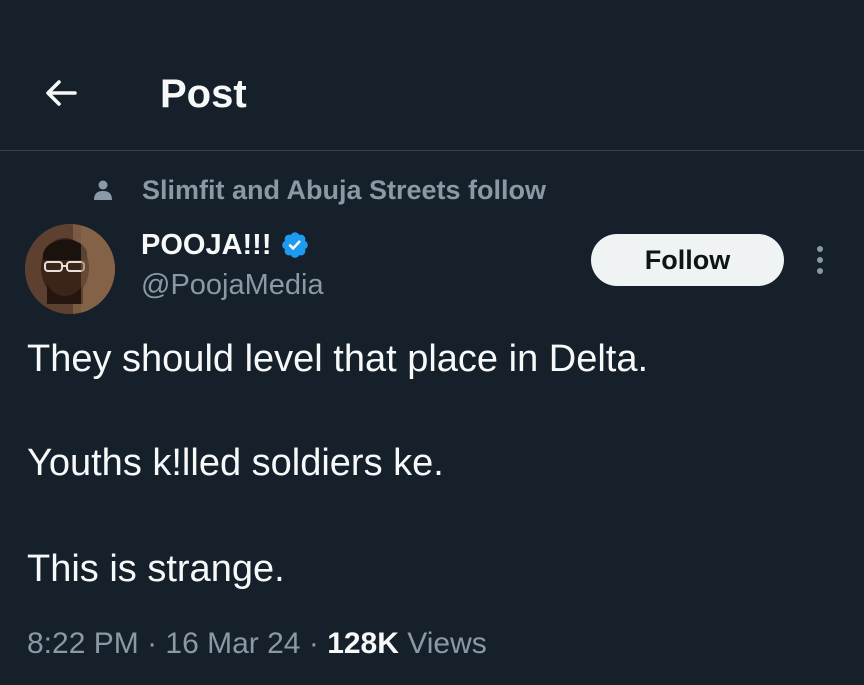 Image resolution: width=864 pixels, height=685 pixels. What do you see at coordinates (203, 94) in the screenshot?
I see `page-title: Post` at bounding box center [203, 94].